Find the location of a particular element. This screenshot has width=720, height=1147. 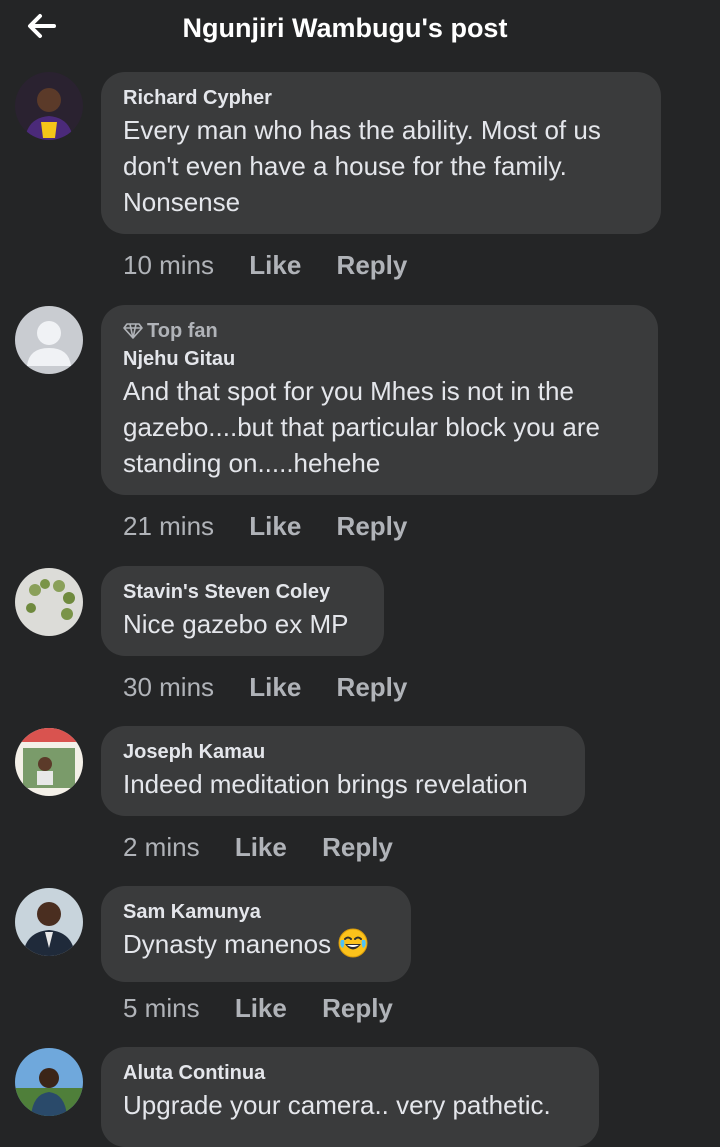

comment-actions: 21 mins Like Reply is located at coordinates (279, 526).